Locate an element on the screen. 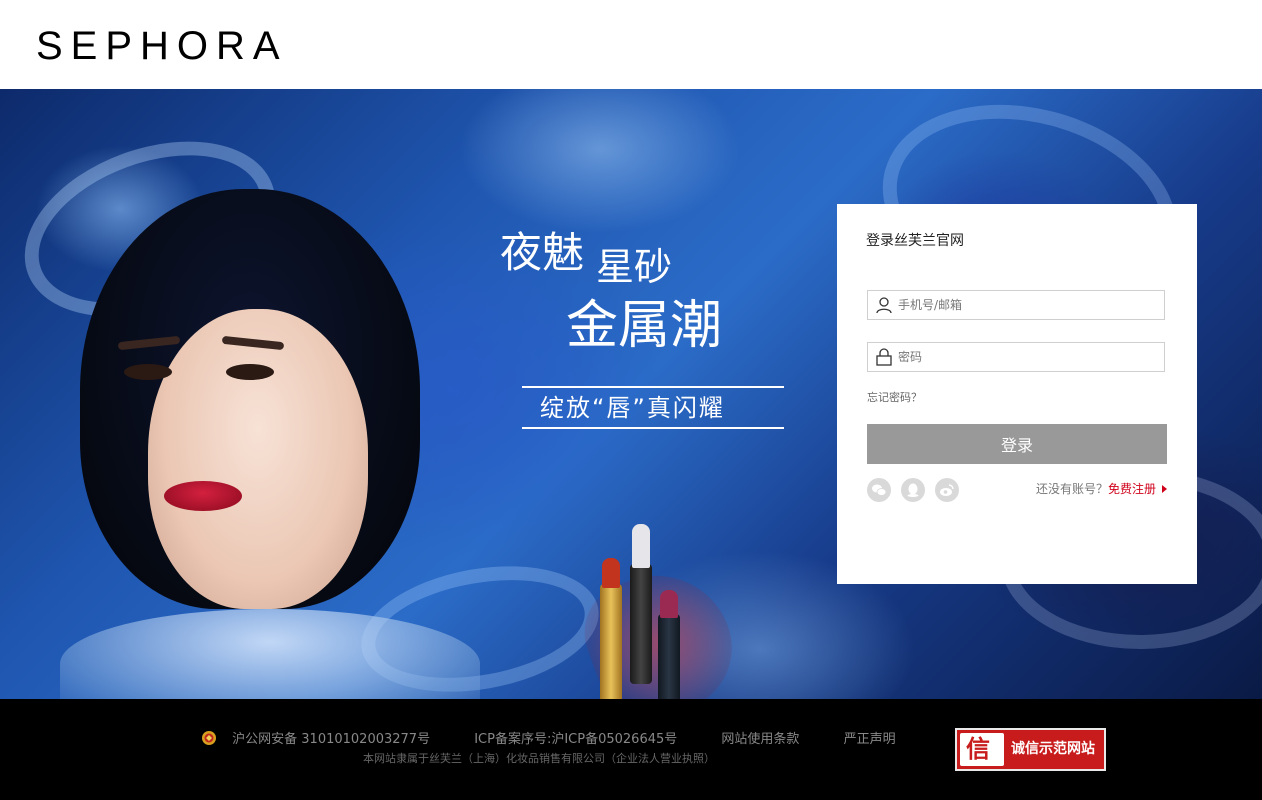  qq-icon is located at coordinates (913, 490).